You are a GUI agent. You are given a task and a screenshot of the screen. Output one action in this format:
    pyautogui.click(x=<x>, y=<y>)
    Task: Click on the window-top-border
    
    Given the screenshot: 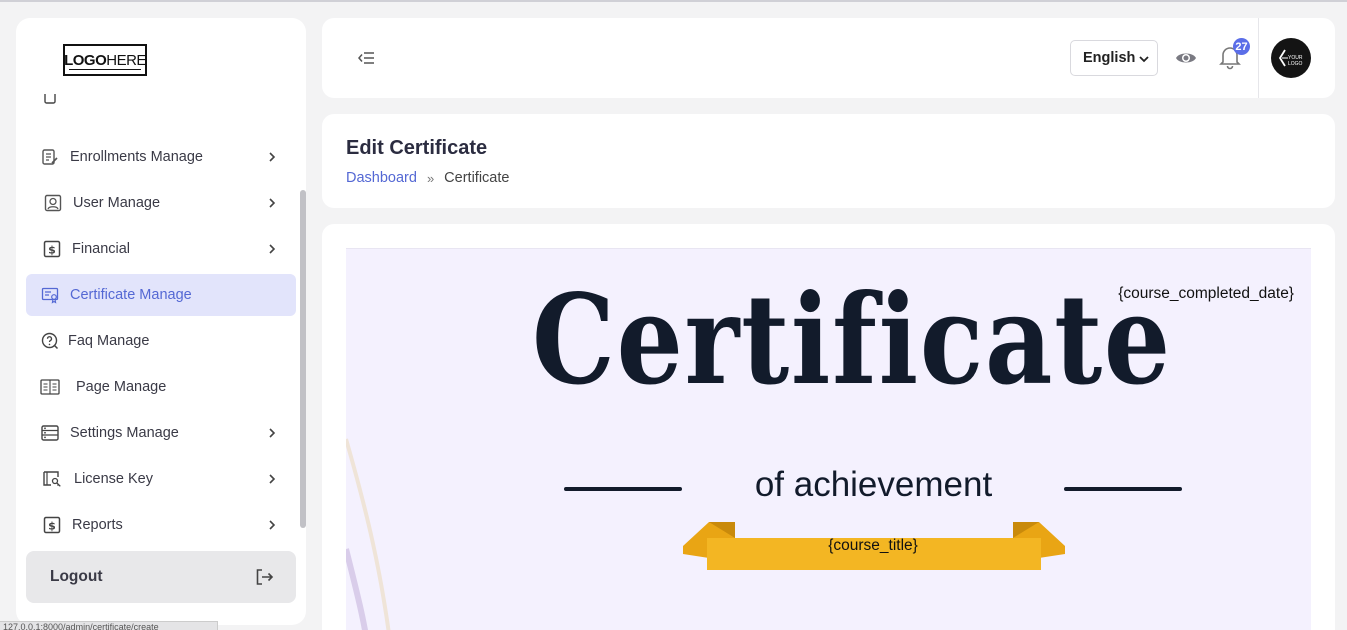 What is the action you would take?
    pyautogui.click(x=673, y=1)
    